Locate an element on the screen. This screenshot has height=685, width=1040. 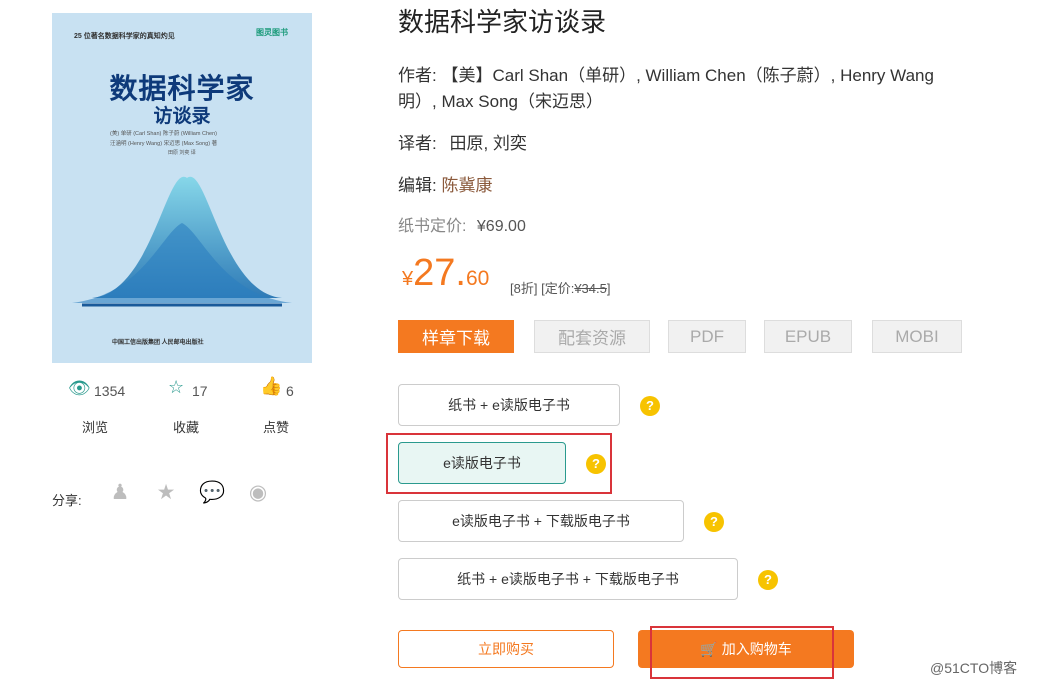
option-ebook: e读版电子书 is located at coordinates (482, 463).